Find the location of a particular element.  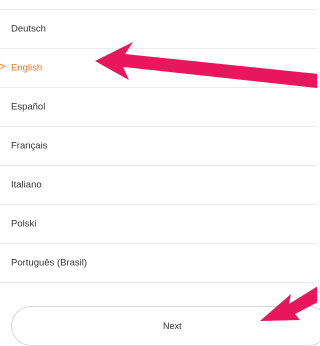

language-label: Português (Brasil) is located at coordinates (49, 263).